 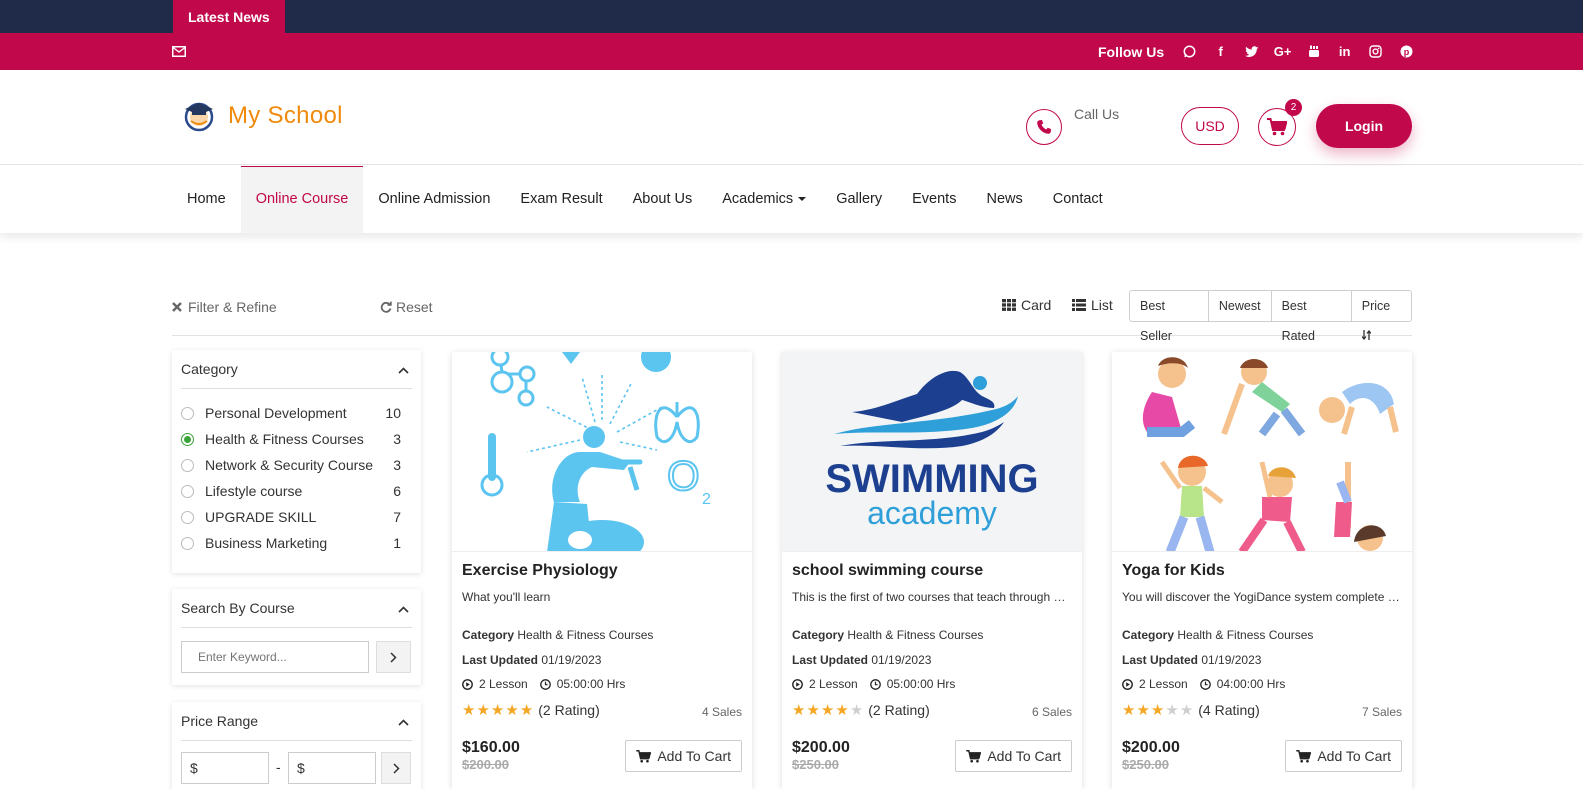 What do you see at coordinates (229, 16) in the screenshot?
I see `latest-news-tab: Latest News` at bounding box center [229, 16].